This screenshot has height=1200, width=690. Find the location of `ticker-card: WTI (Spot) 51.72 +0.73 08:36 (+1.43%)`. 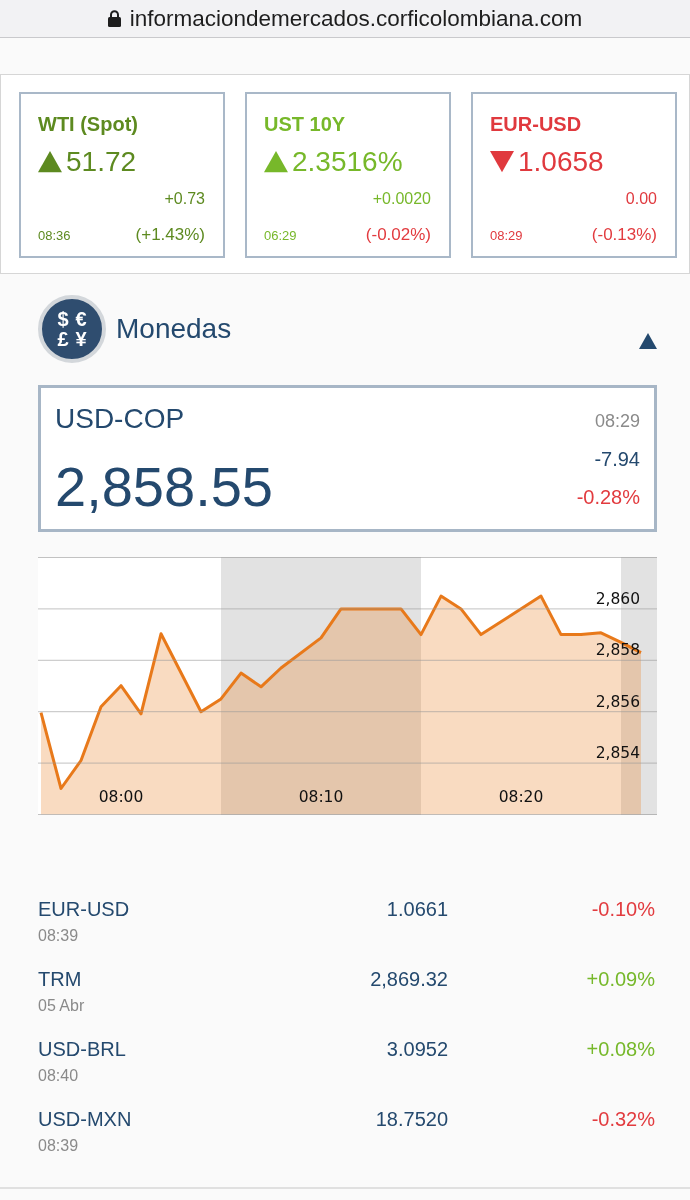

ticker-card: WTI (Spot) 51.72 +0.73 08:36 (+1.43%) is located at coordinates (122, 175).